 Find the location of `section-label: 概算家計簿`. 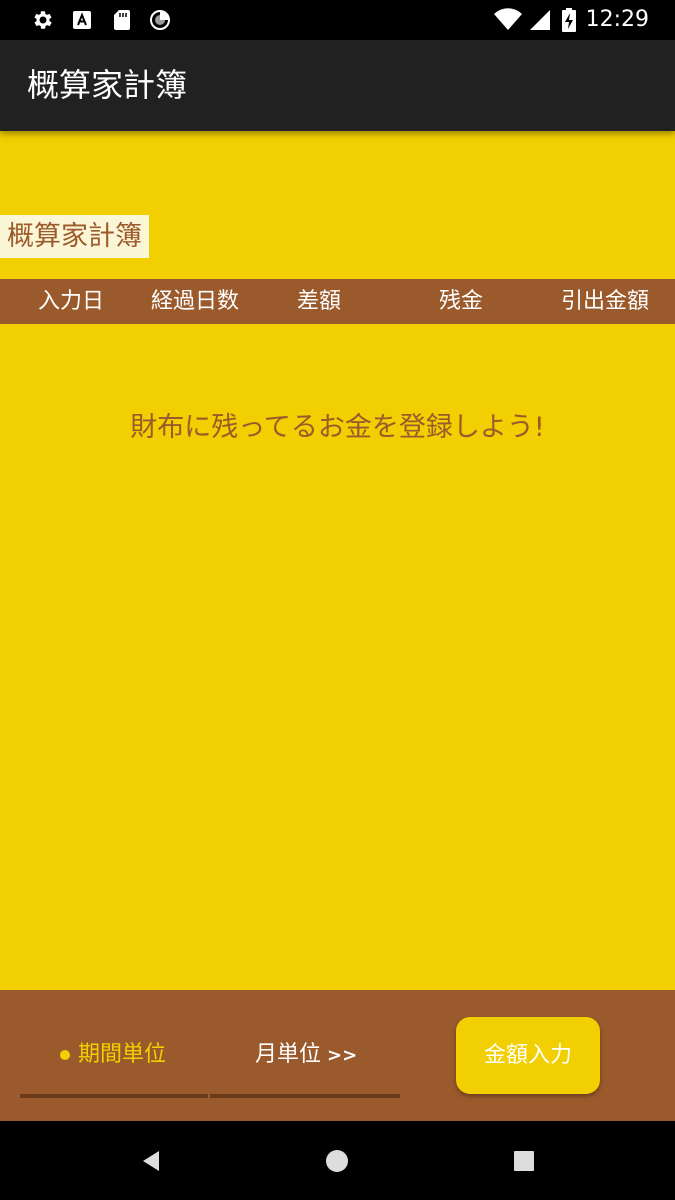

section-label: 概算家計簿 is located at coordinates (74, 236).